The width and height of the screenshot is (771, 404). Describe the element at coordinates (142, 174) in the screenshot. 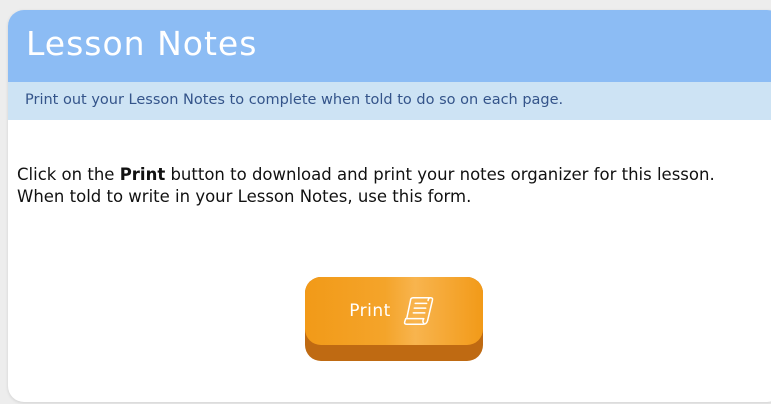

I see `instructions-print-word: Print` at that location.